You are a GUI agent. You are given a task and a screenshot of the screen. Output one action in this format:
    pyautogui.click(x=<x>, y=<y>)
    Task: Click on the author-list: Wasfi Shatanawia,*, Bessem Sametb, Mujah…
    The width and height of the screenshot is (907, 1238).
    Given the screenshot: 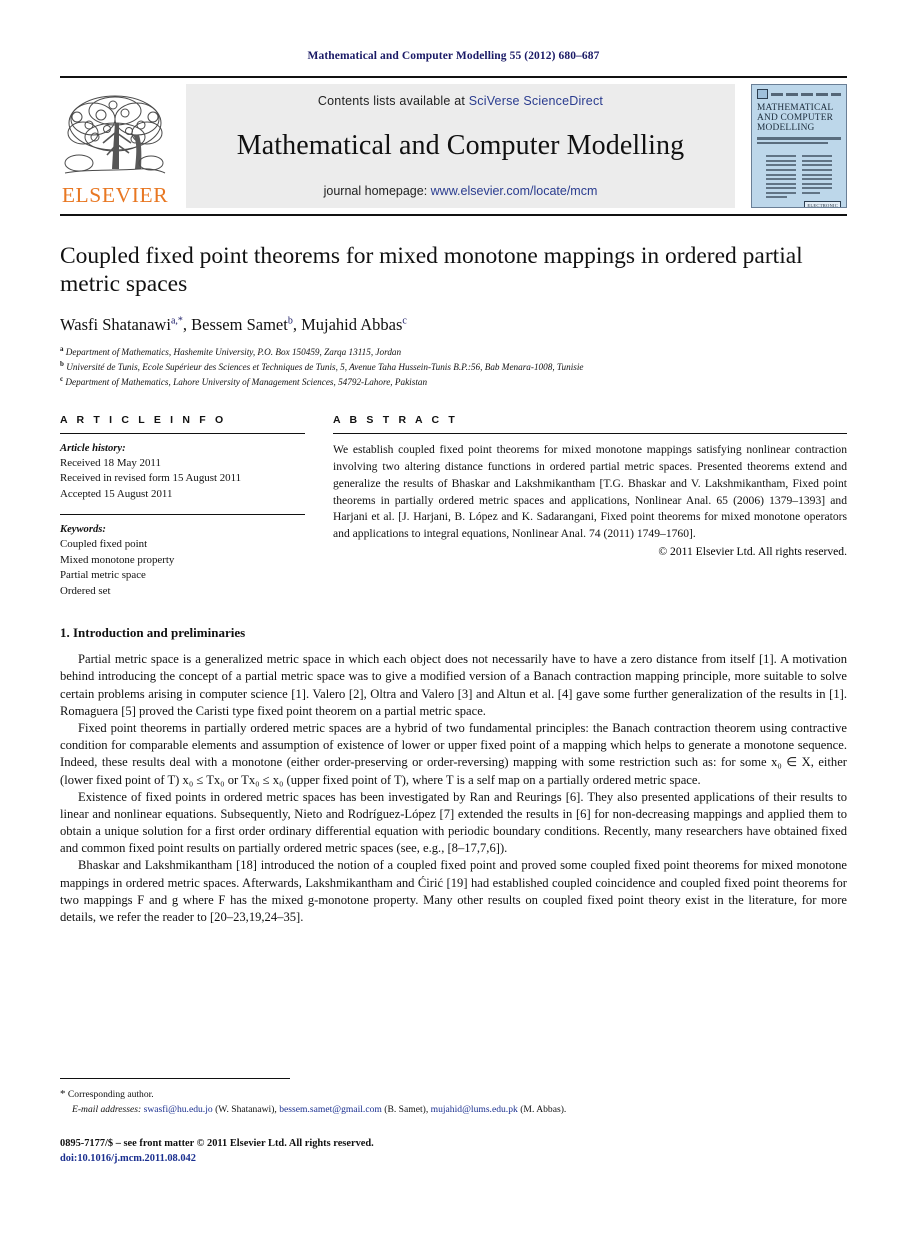 What is the action you would take?
    pyautogui.click(x=233, y=324)
    